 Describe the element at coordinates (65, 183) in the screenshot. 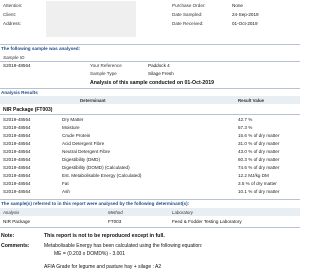

I see `row-determinand: Fat` at that location.